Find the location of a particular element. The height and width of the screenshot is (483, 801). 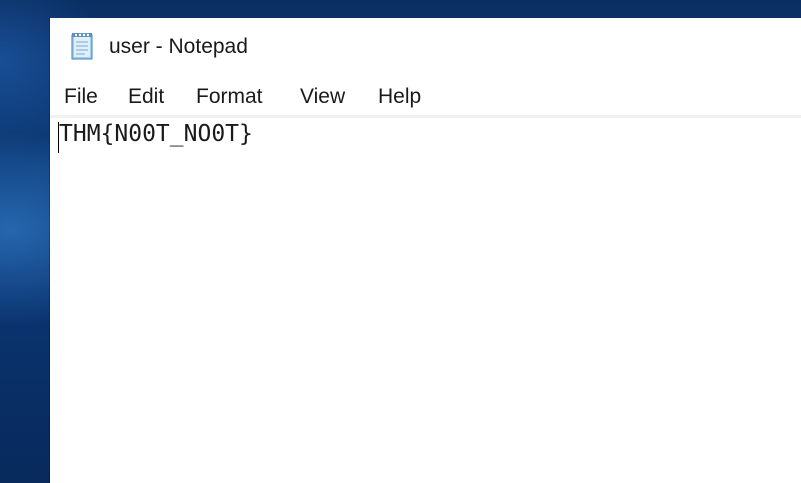

menu-edit: Edit is located at coordinates (146, 97).